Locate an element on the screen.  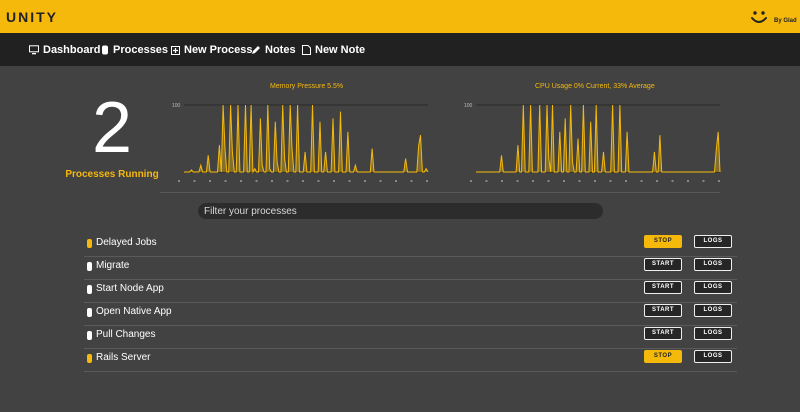
smiley-icon is located at coordinates (759, 17).